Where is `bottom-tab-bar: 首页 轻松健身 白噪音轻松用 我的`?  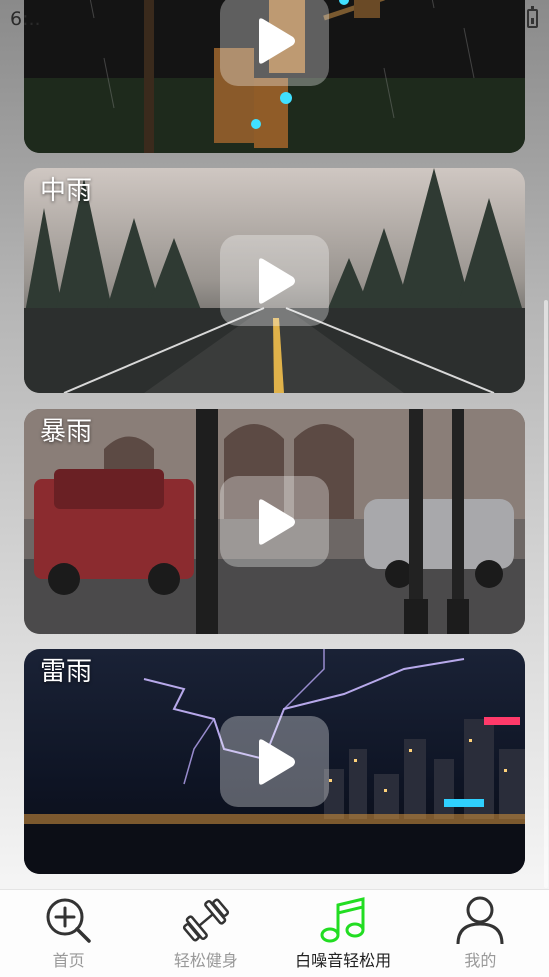 bottom-tab-bar: 首页 轻松健身 白噪音轻松用 我的 is located at coordinates (274, 933).